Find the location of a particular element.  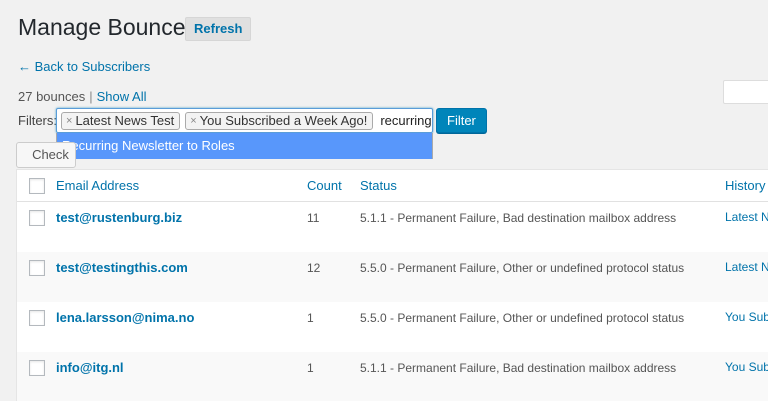

column-history: History is located at coordinates (746, 185).